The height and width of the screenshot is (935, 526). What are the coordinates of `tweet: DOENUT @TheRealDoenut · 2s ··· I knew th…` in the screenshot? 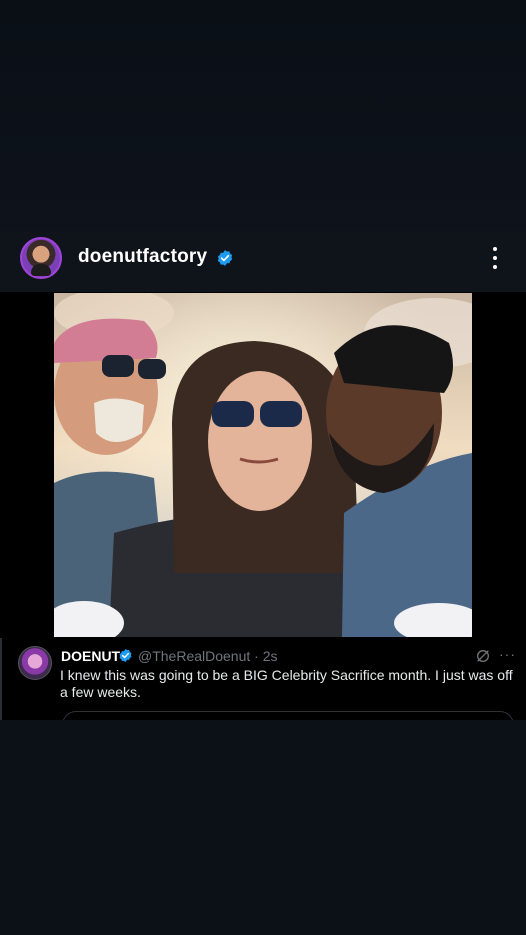 It's located at (263, 684).